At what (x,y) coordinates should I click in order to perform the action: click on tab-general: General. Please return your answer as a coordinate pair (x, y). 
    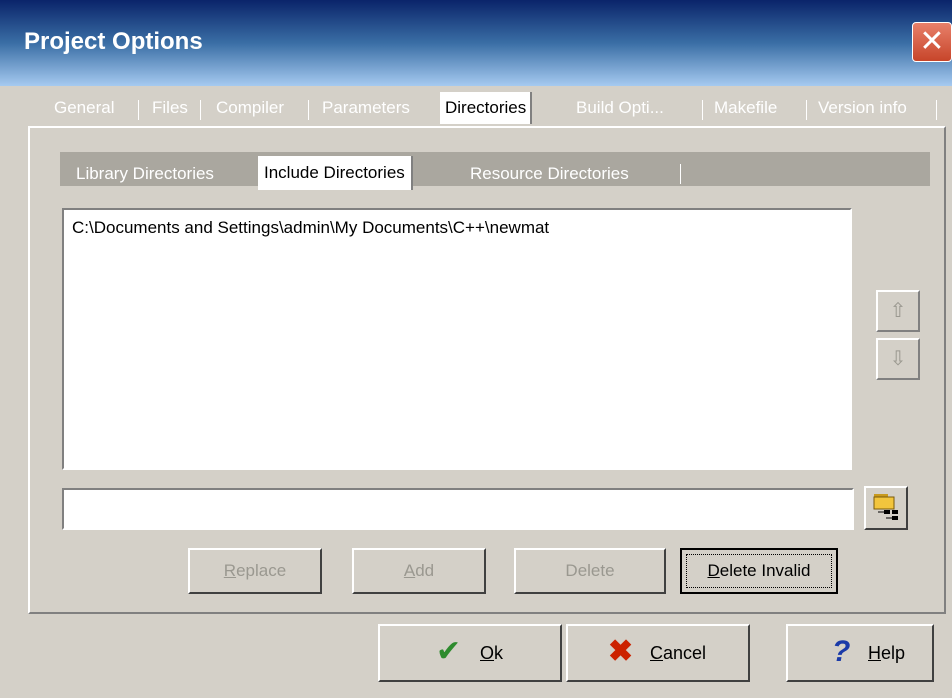
    Looking at the image, I should click on (84, 108).